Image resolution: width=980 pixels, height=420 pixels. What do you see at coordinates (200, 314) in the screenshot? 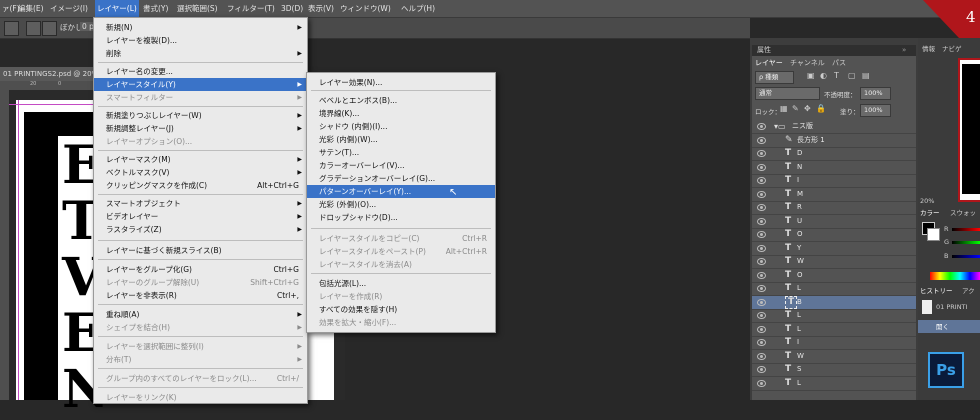
I see `layer-menu-item: 重ね順(A) ▶` at bounding box center [200, 314].